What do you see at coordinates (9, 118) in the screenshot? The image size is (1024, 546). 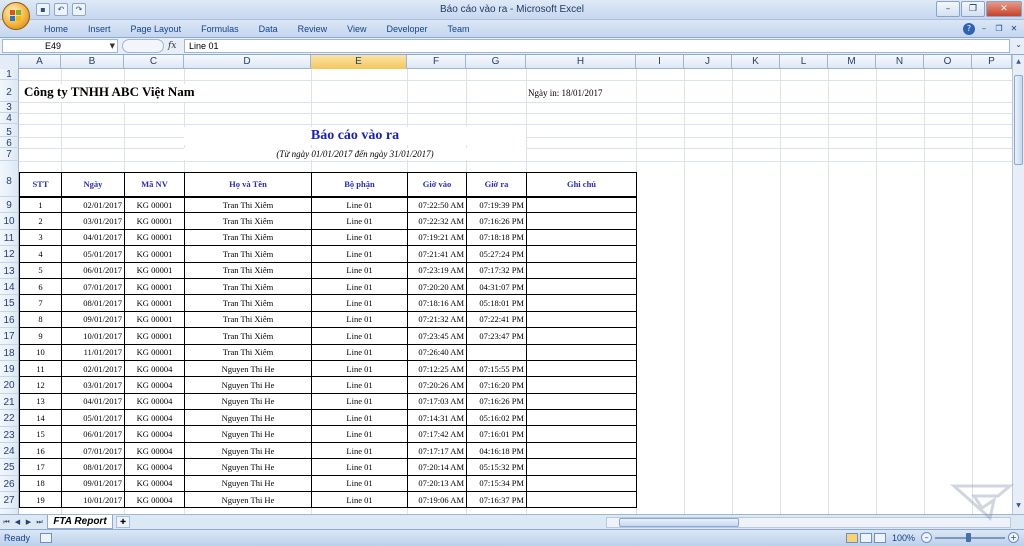 I see `row-header: 4` at bounding box center [9, 118].